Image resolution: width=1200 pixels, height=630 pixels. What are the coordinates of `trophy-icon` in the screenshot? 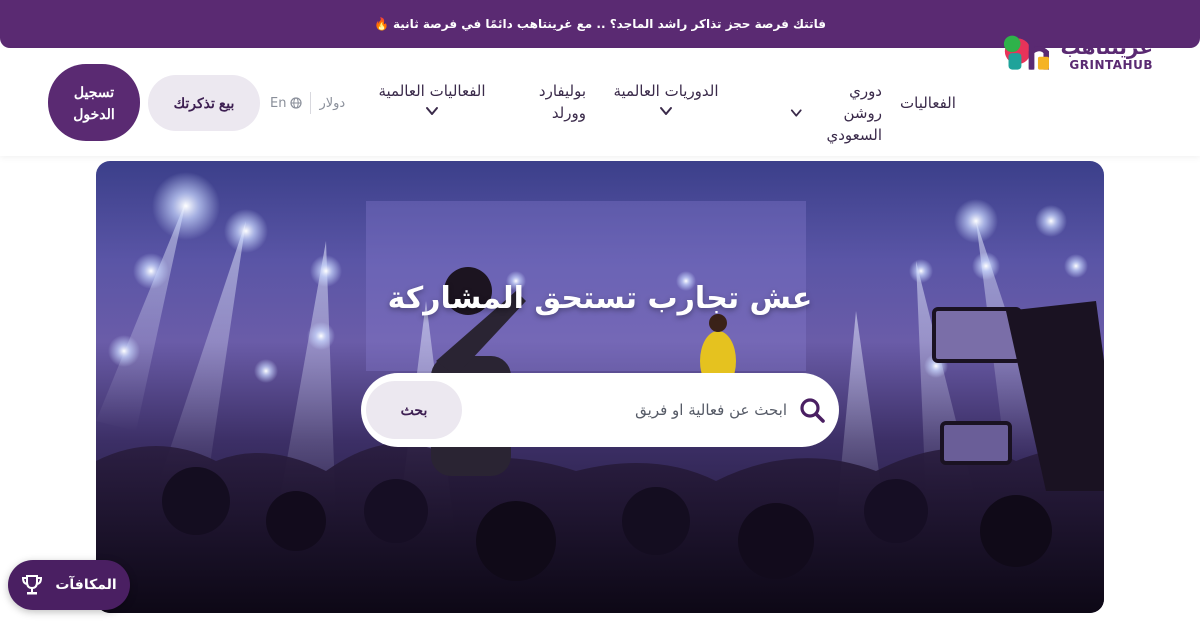 It's located at (32, 585).